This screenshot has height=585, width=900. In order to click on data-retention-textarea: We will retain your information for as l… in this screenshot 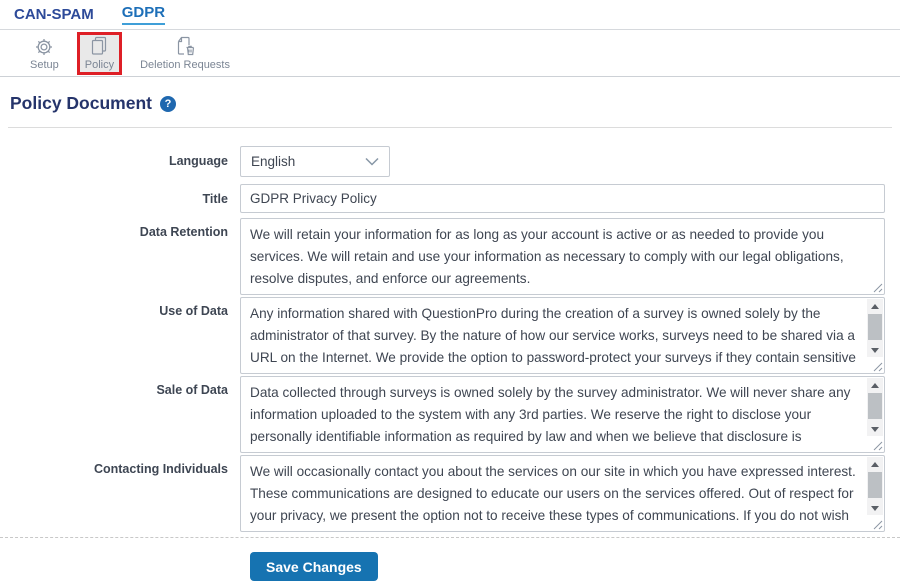, I will do `click(562, 256)`.